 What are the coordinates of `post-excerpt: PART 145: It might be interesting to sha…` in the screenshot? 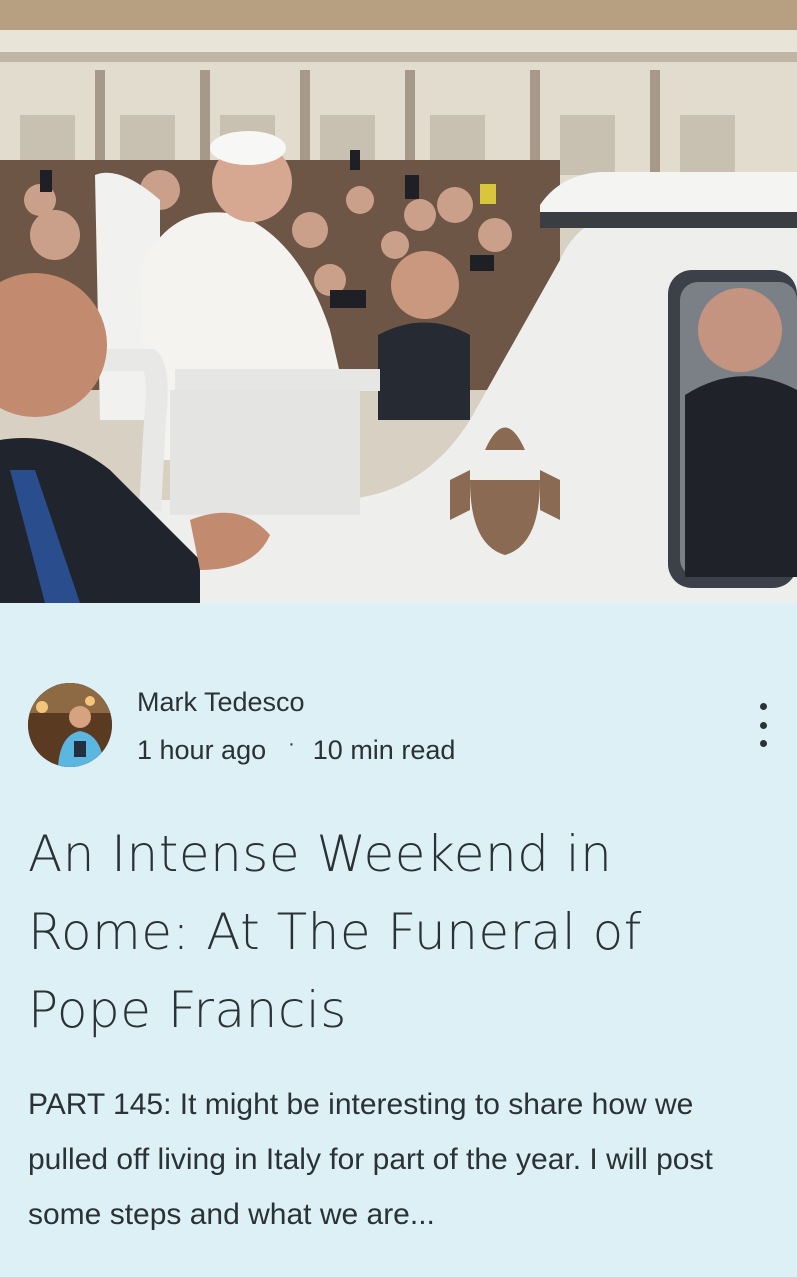 It's located at (370, 1159).